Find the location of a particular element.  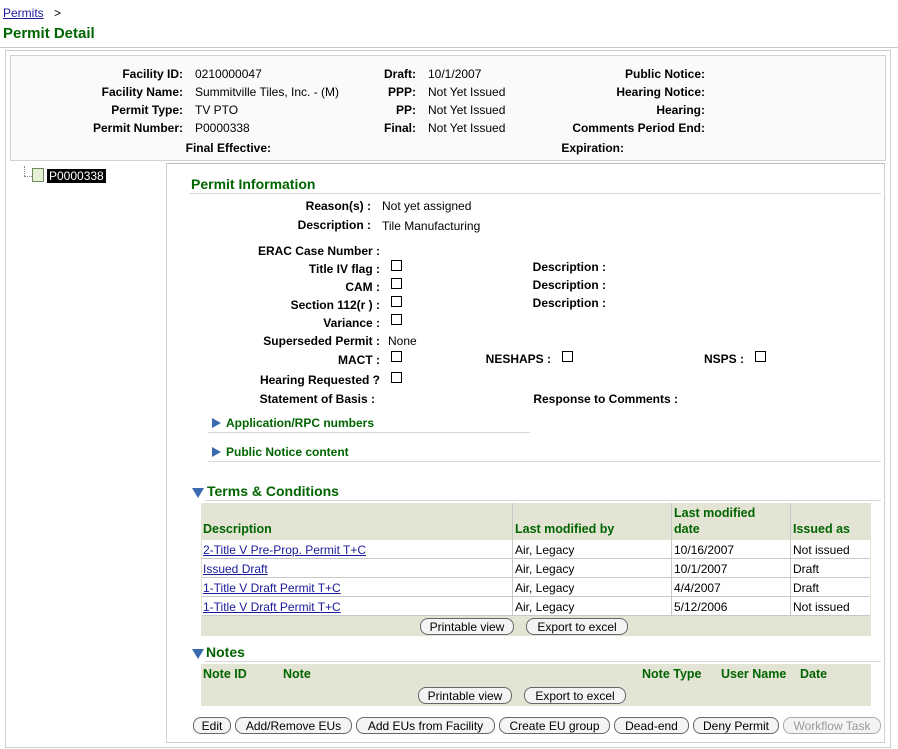

pp-value: Not Yet Issued is located at coordinates (467, 110).